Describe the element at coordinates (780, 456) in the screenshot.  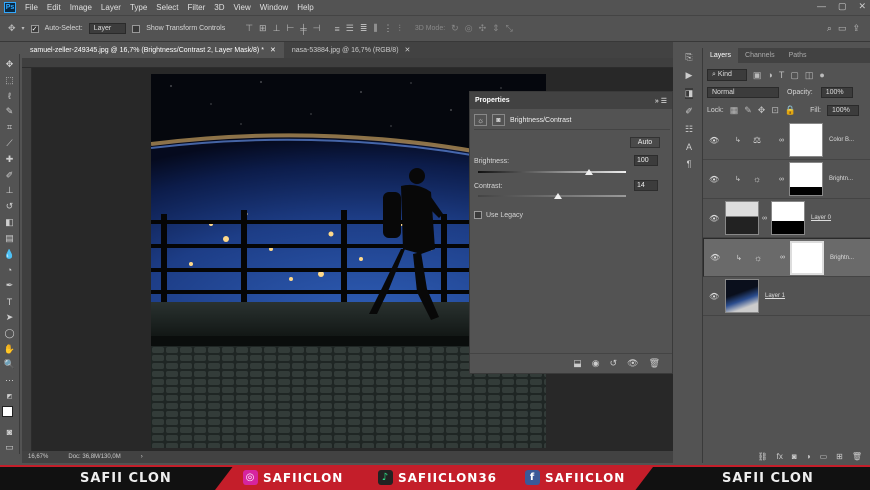
I see `layer-style-icon: fx` at that location.